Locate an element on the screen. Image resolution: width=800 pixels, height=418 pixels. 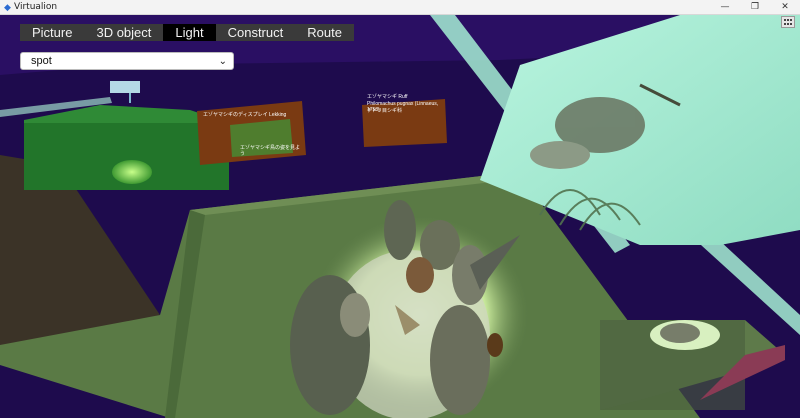
light-type-select: spot ⌄ is located at coordinates (127, 61).